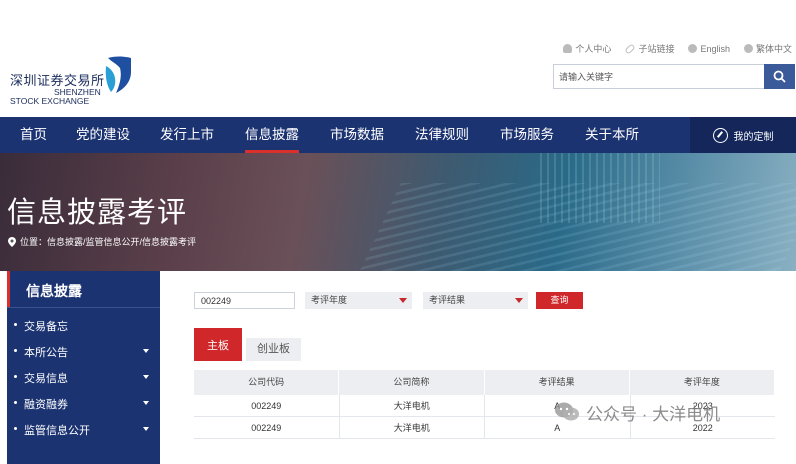  I want to click on wechat-icon, so click(567, 411).